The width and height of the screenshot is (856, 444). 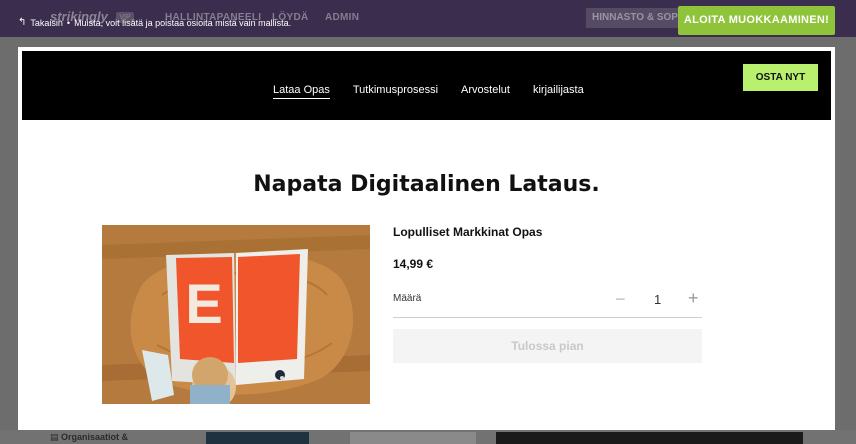 What do you see at coordinates (693, 298) in the screenshot?
I see `increment-button: +` at bounding box center [693, 298].